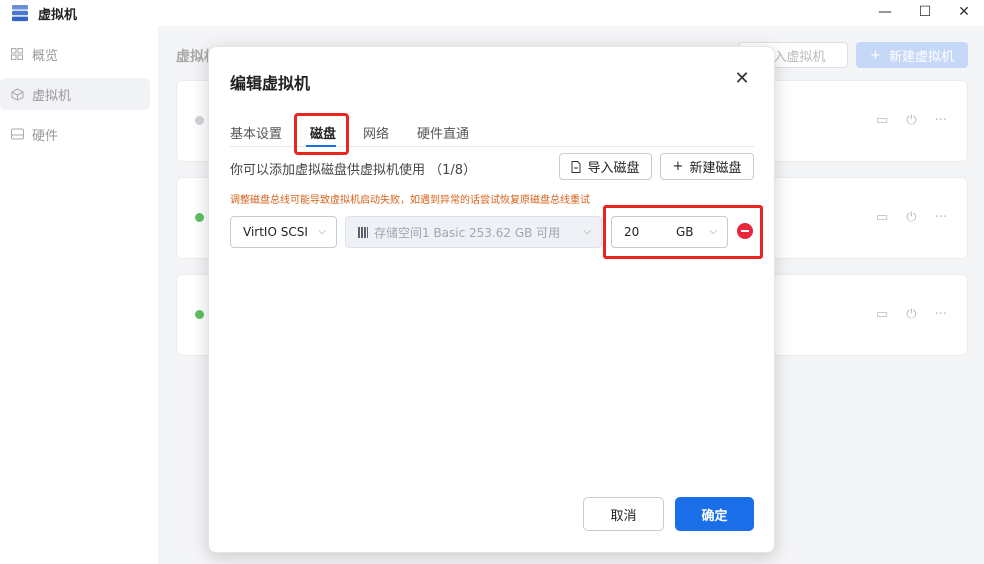 The image size is (984, 564). What do you see at coordinates (443, 132) in the screenshot?
I see `tab-hardware-passthrough: 硬件直通` at bounding box center [443, 132].